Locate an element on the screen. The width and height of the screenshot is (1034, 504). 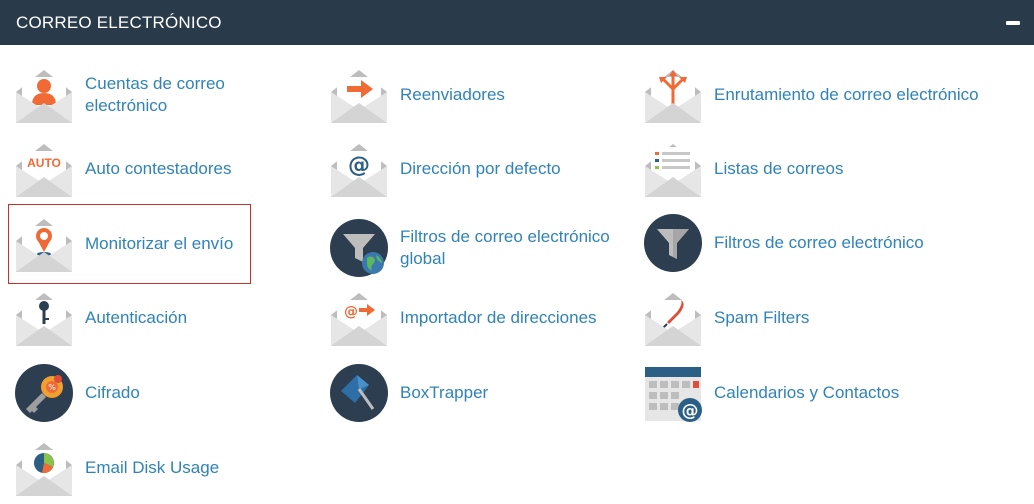
autoresponders-icon: AUTO is located at coordinates (44, 170).